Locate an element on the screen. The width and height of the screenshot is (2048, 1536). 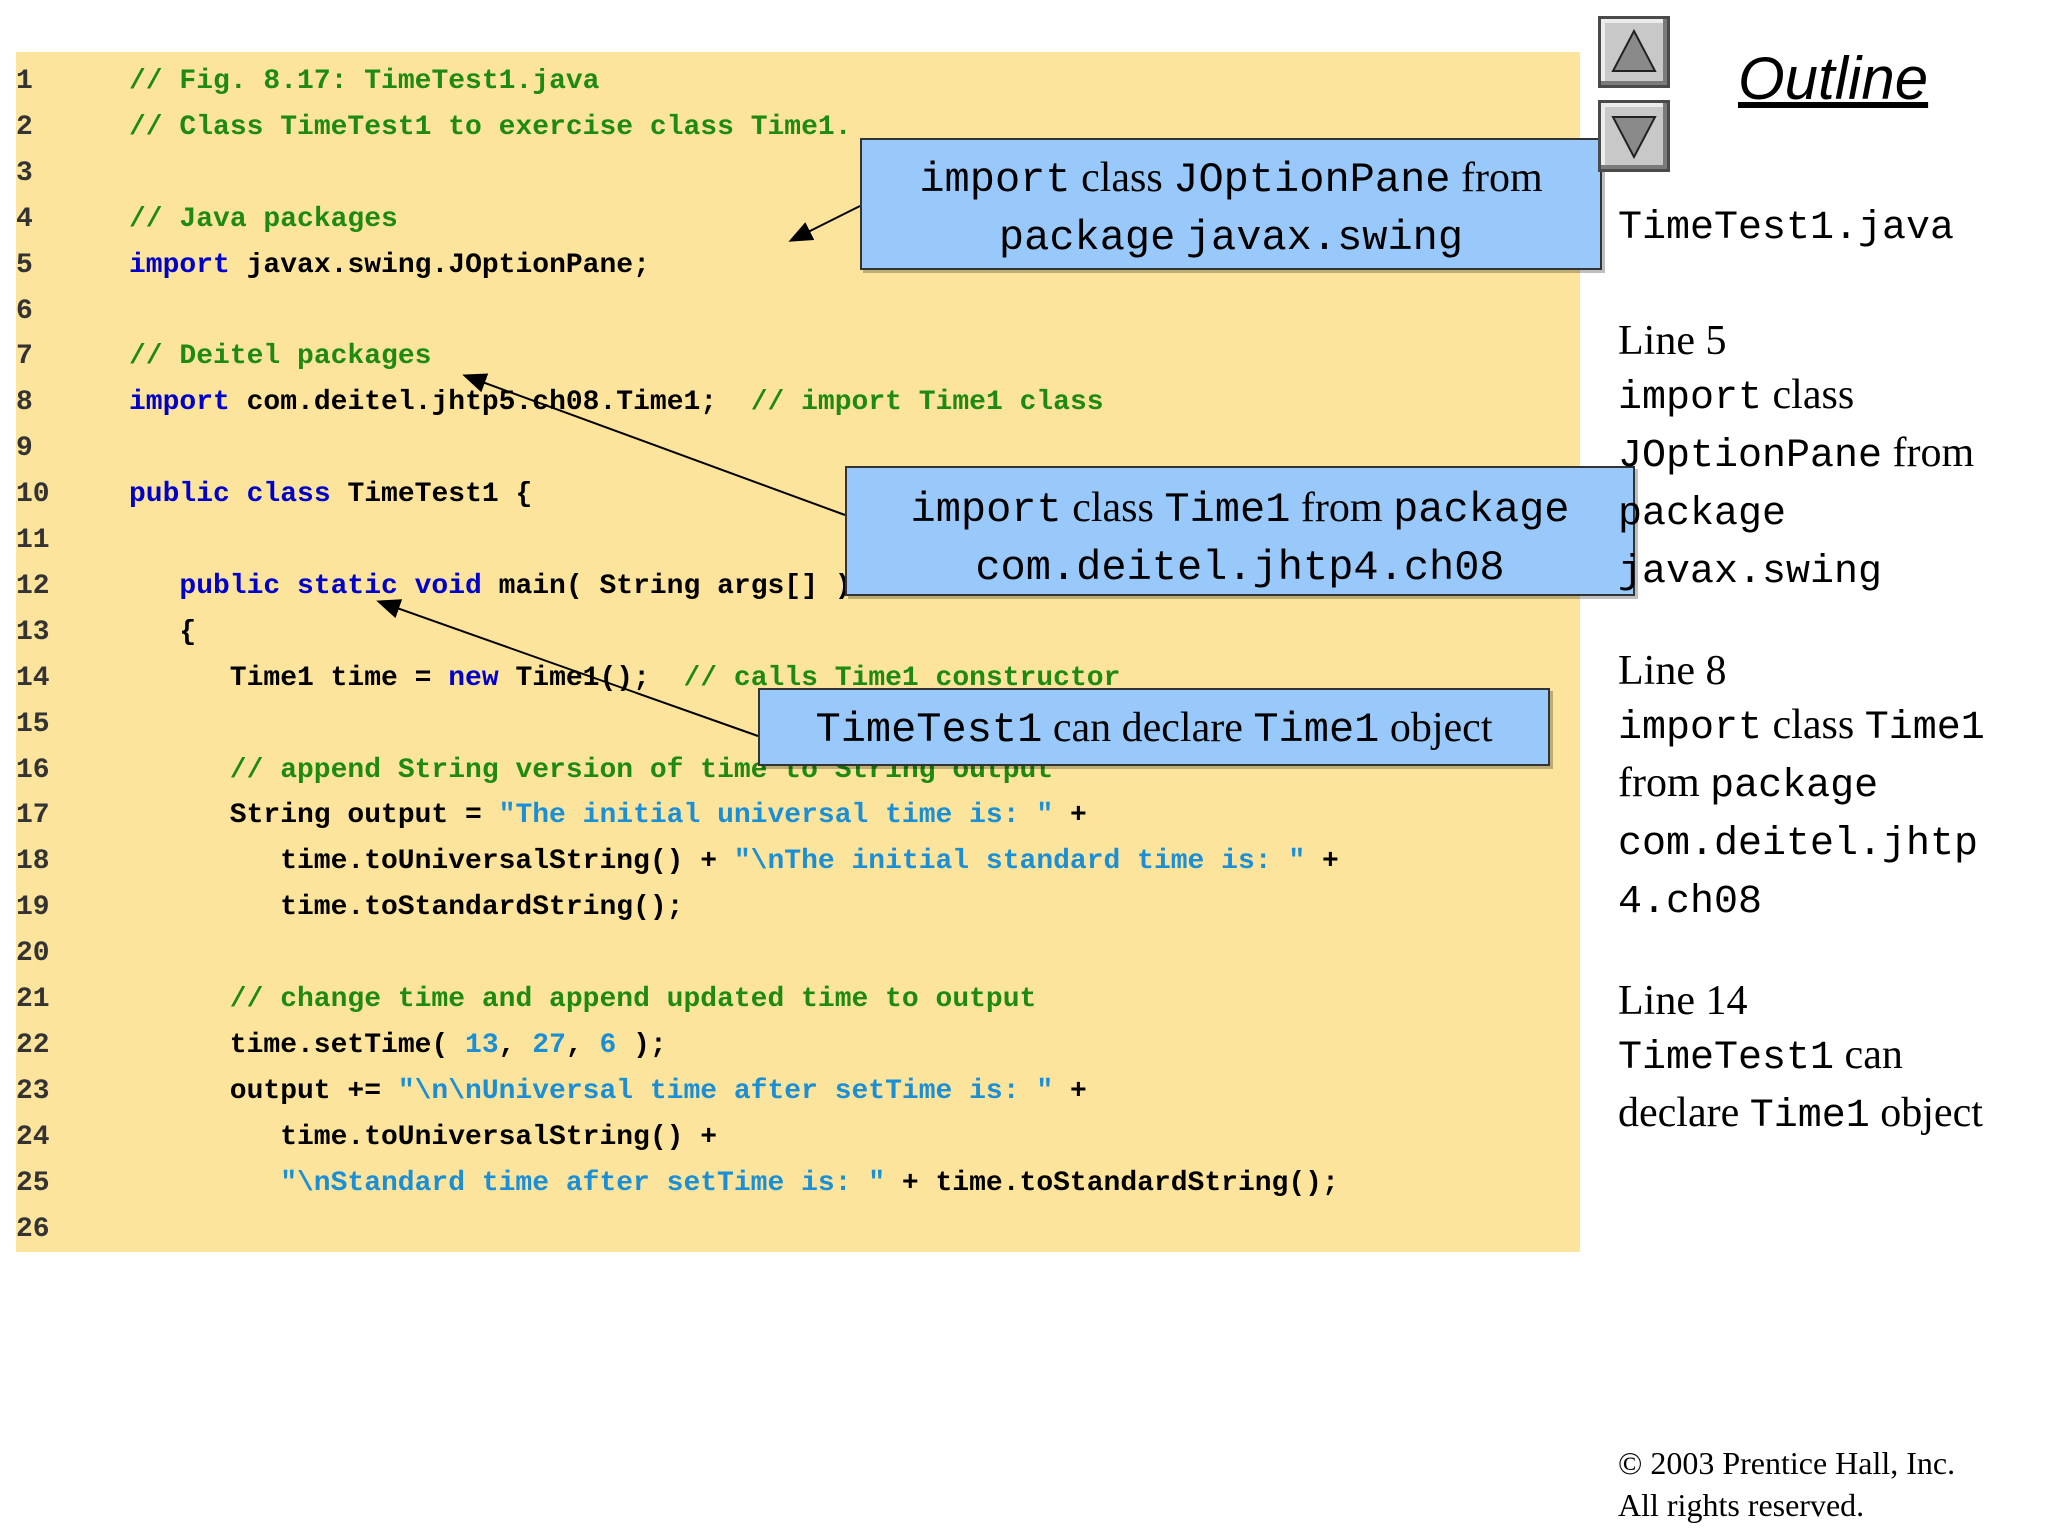
line-number: 3 is located at coordinates (24, 173).